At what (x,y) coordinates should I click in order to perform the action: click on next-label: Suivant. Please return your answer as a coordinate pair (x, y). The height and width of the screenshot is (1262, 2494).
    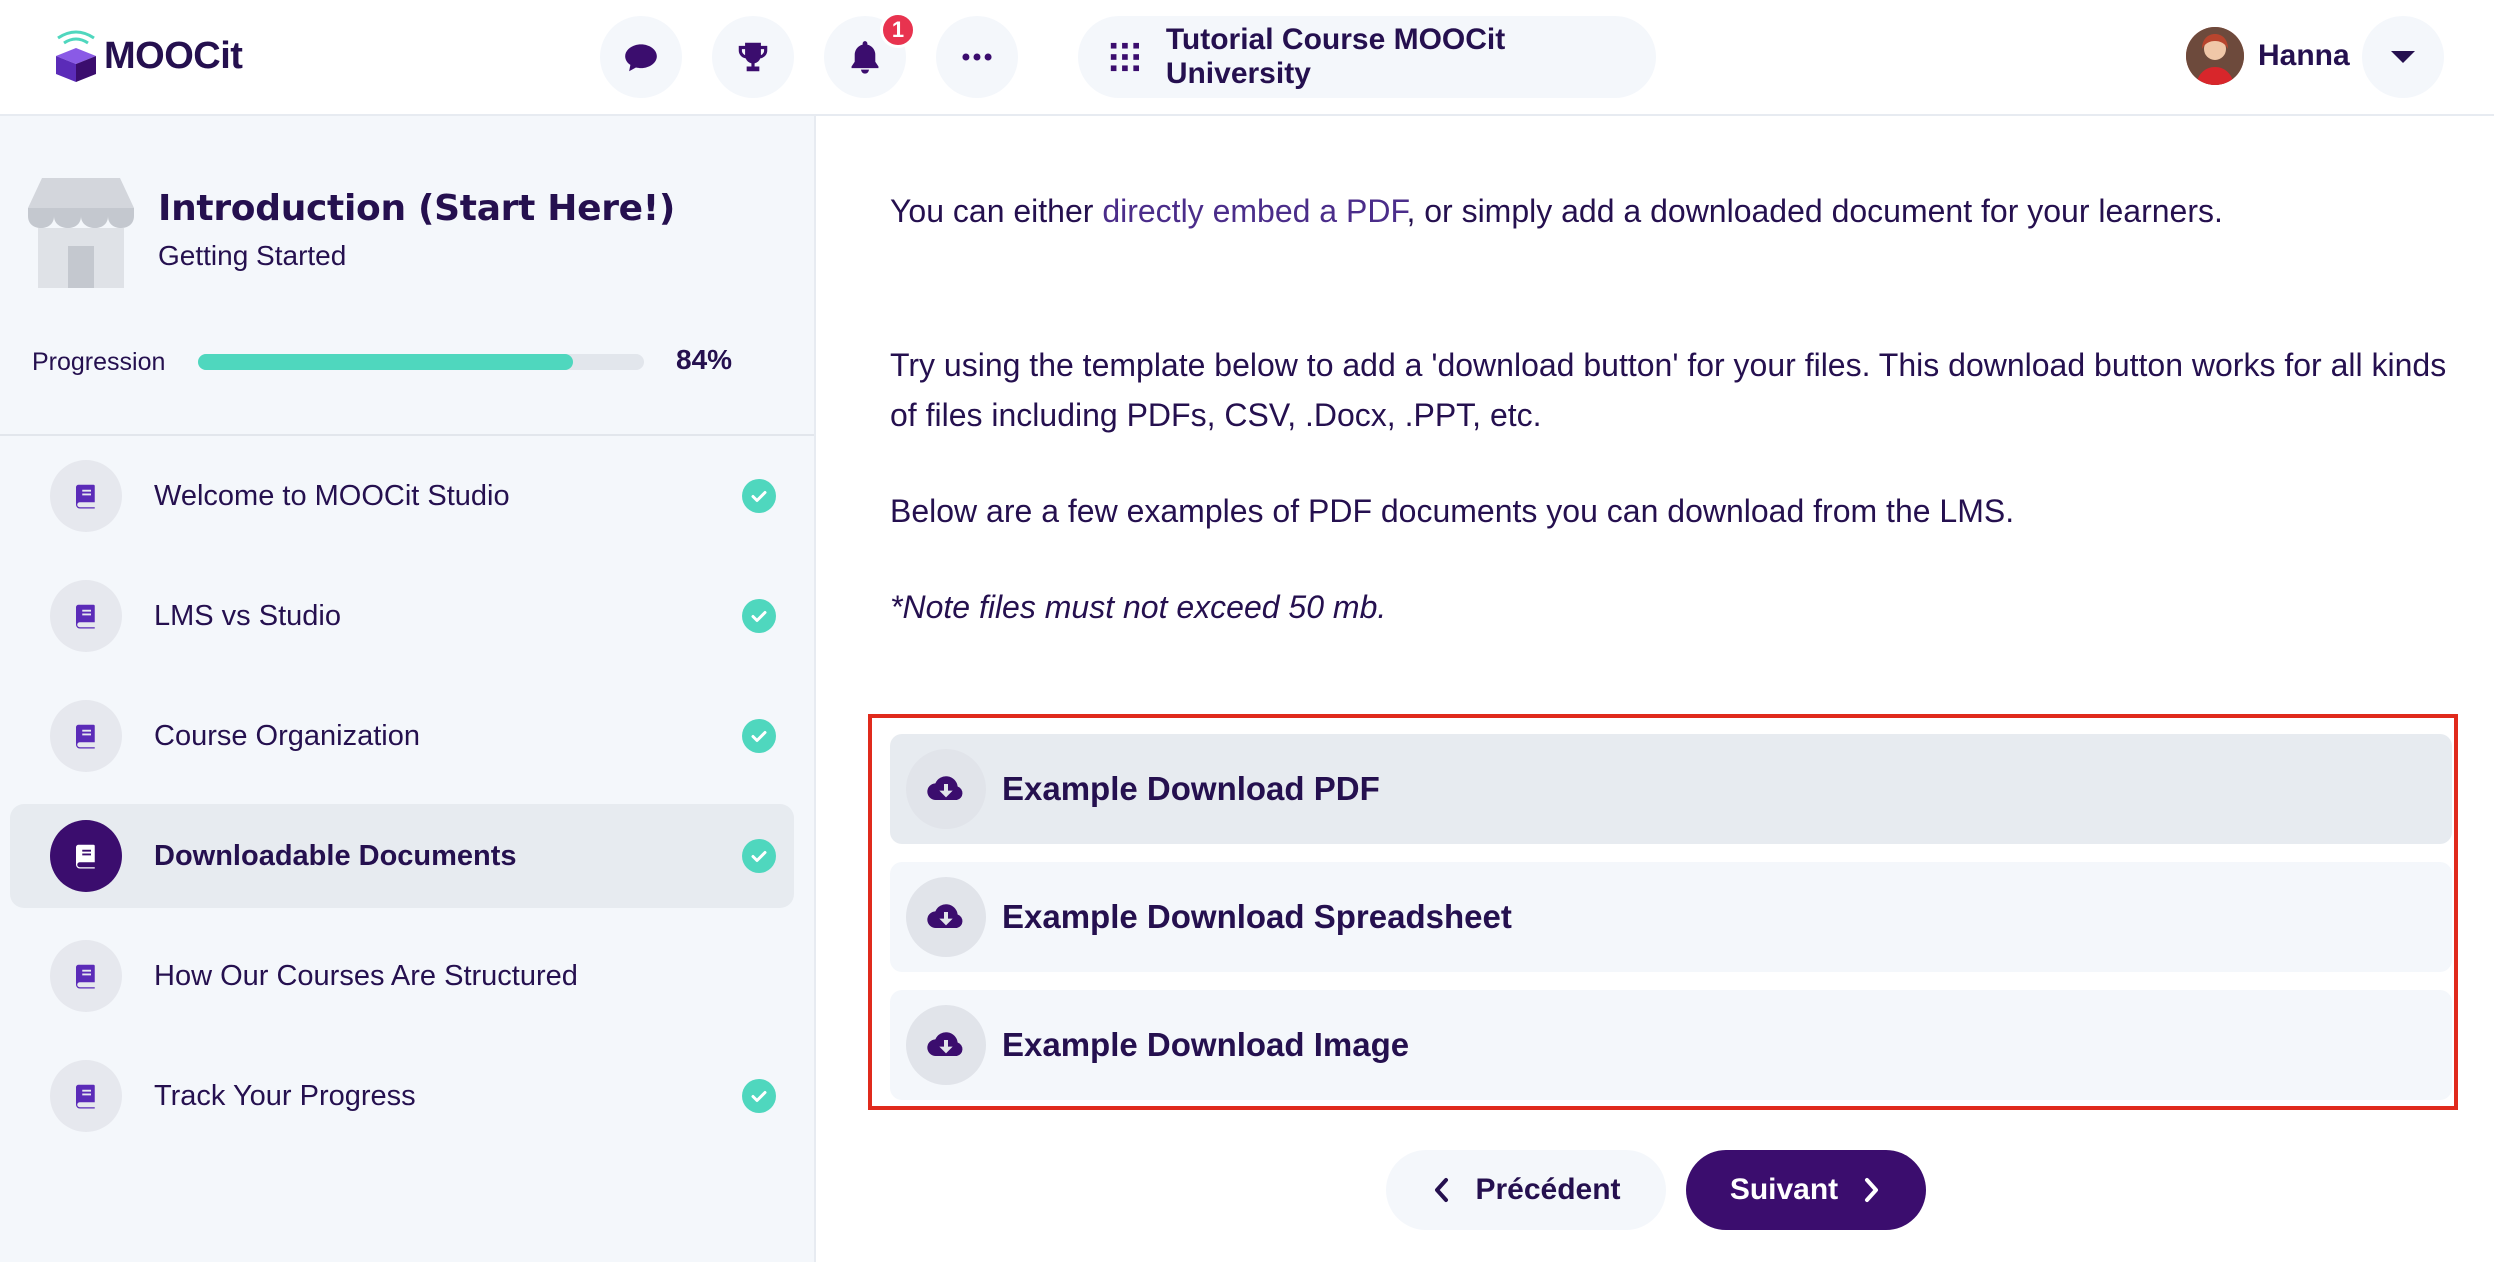
    Looking at the image, I should click on (1784, 1189).